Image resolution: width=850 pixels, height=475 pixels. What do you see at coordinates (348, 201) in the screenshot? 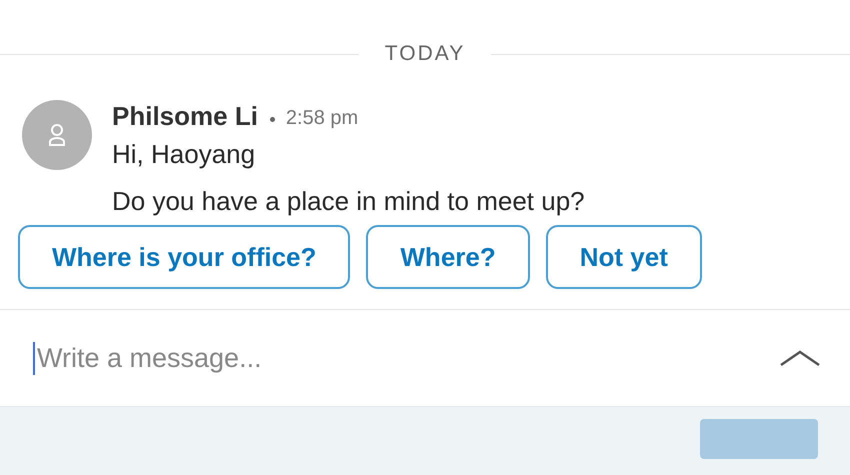
I see `message-text: Do you have a place in mind to meet up?` at bounding box center [348, 201].